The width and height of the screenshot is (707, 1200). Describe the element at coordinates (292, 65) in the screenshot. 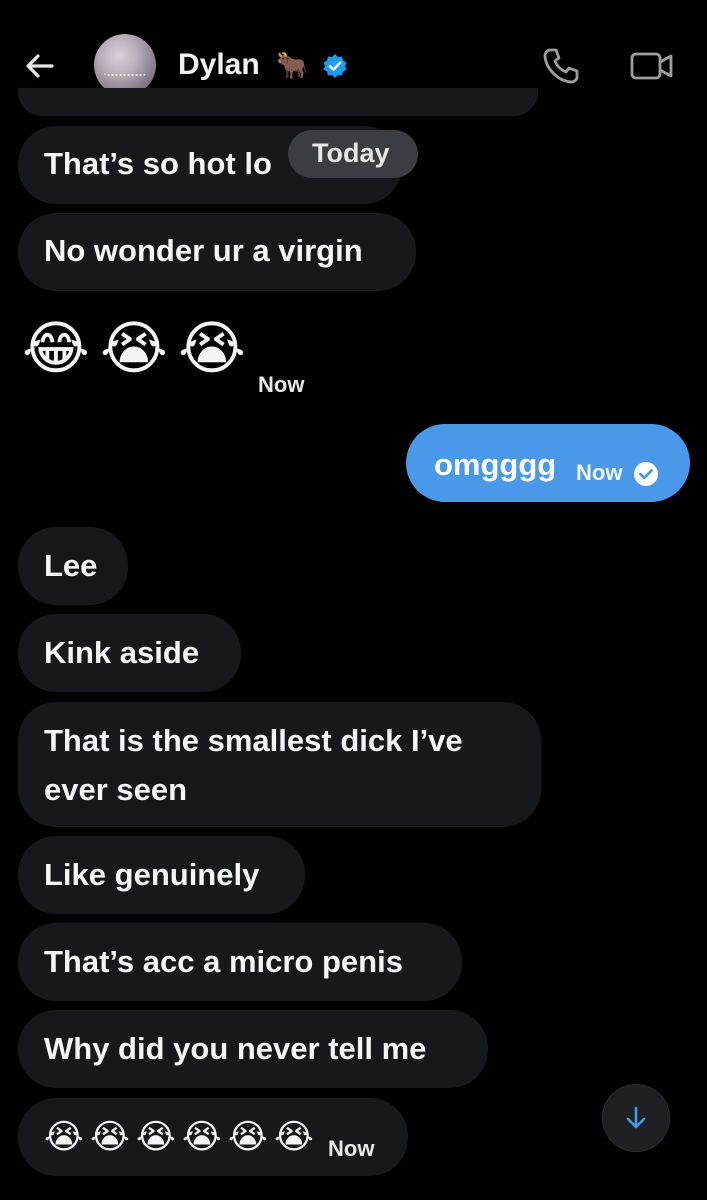

I see `name-emoji: 🐂` at that location.